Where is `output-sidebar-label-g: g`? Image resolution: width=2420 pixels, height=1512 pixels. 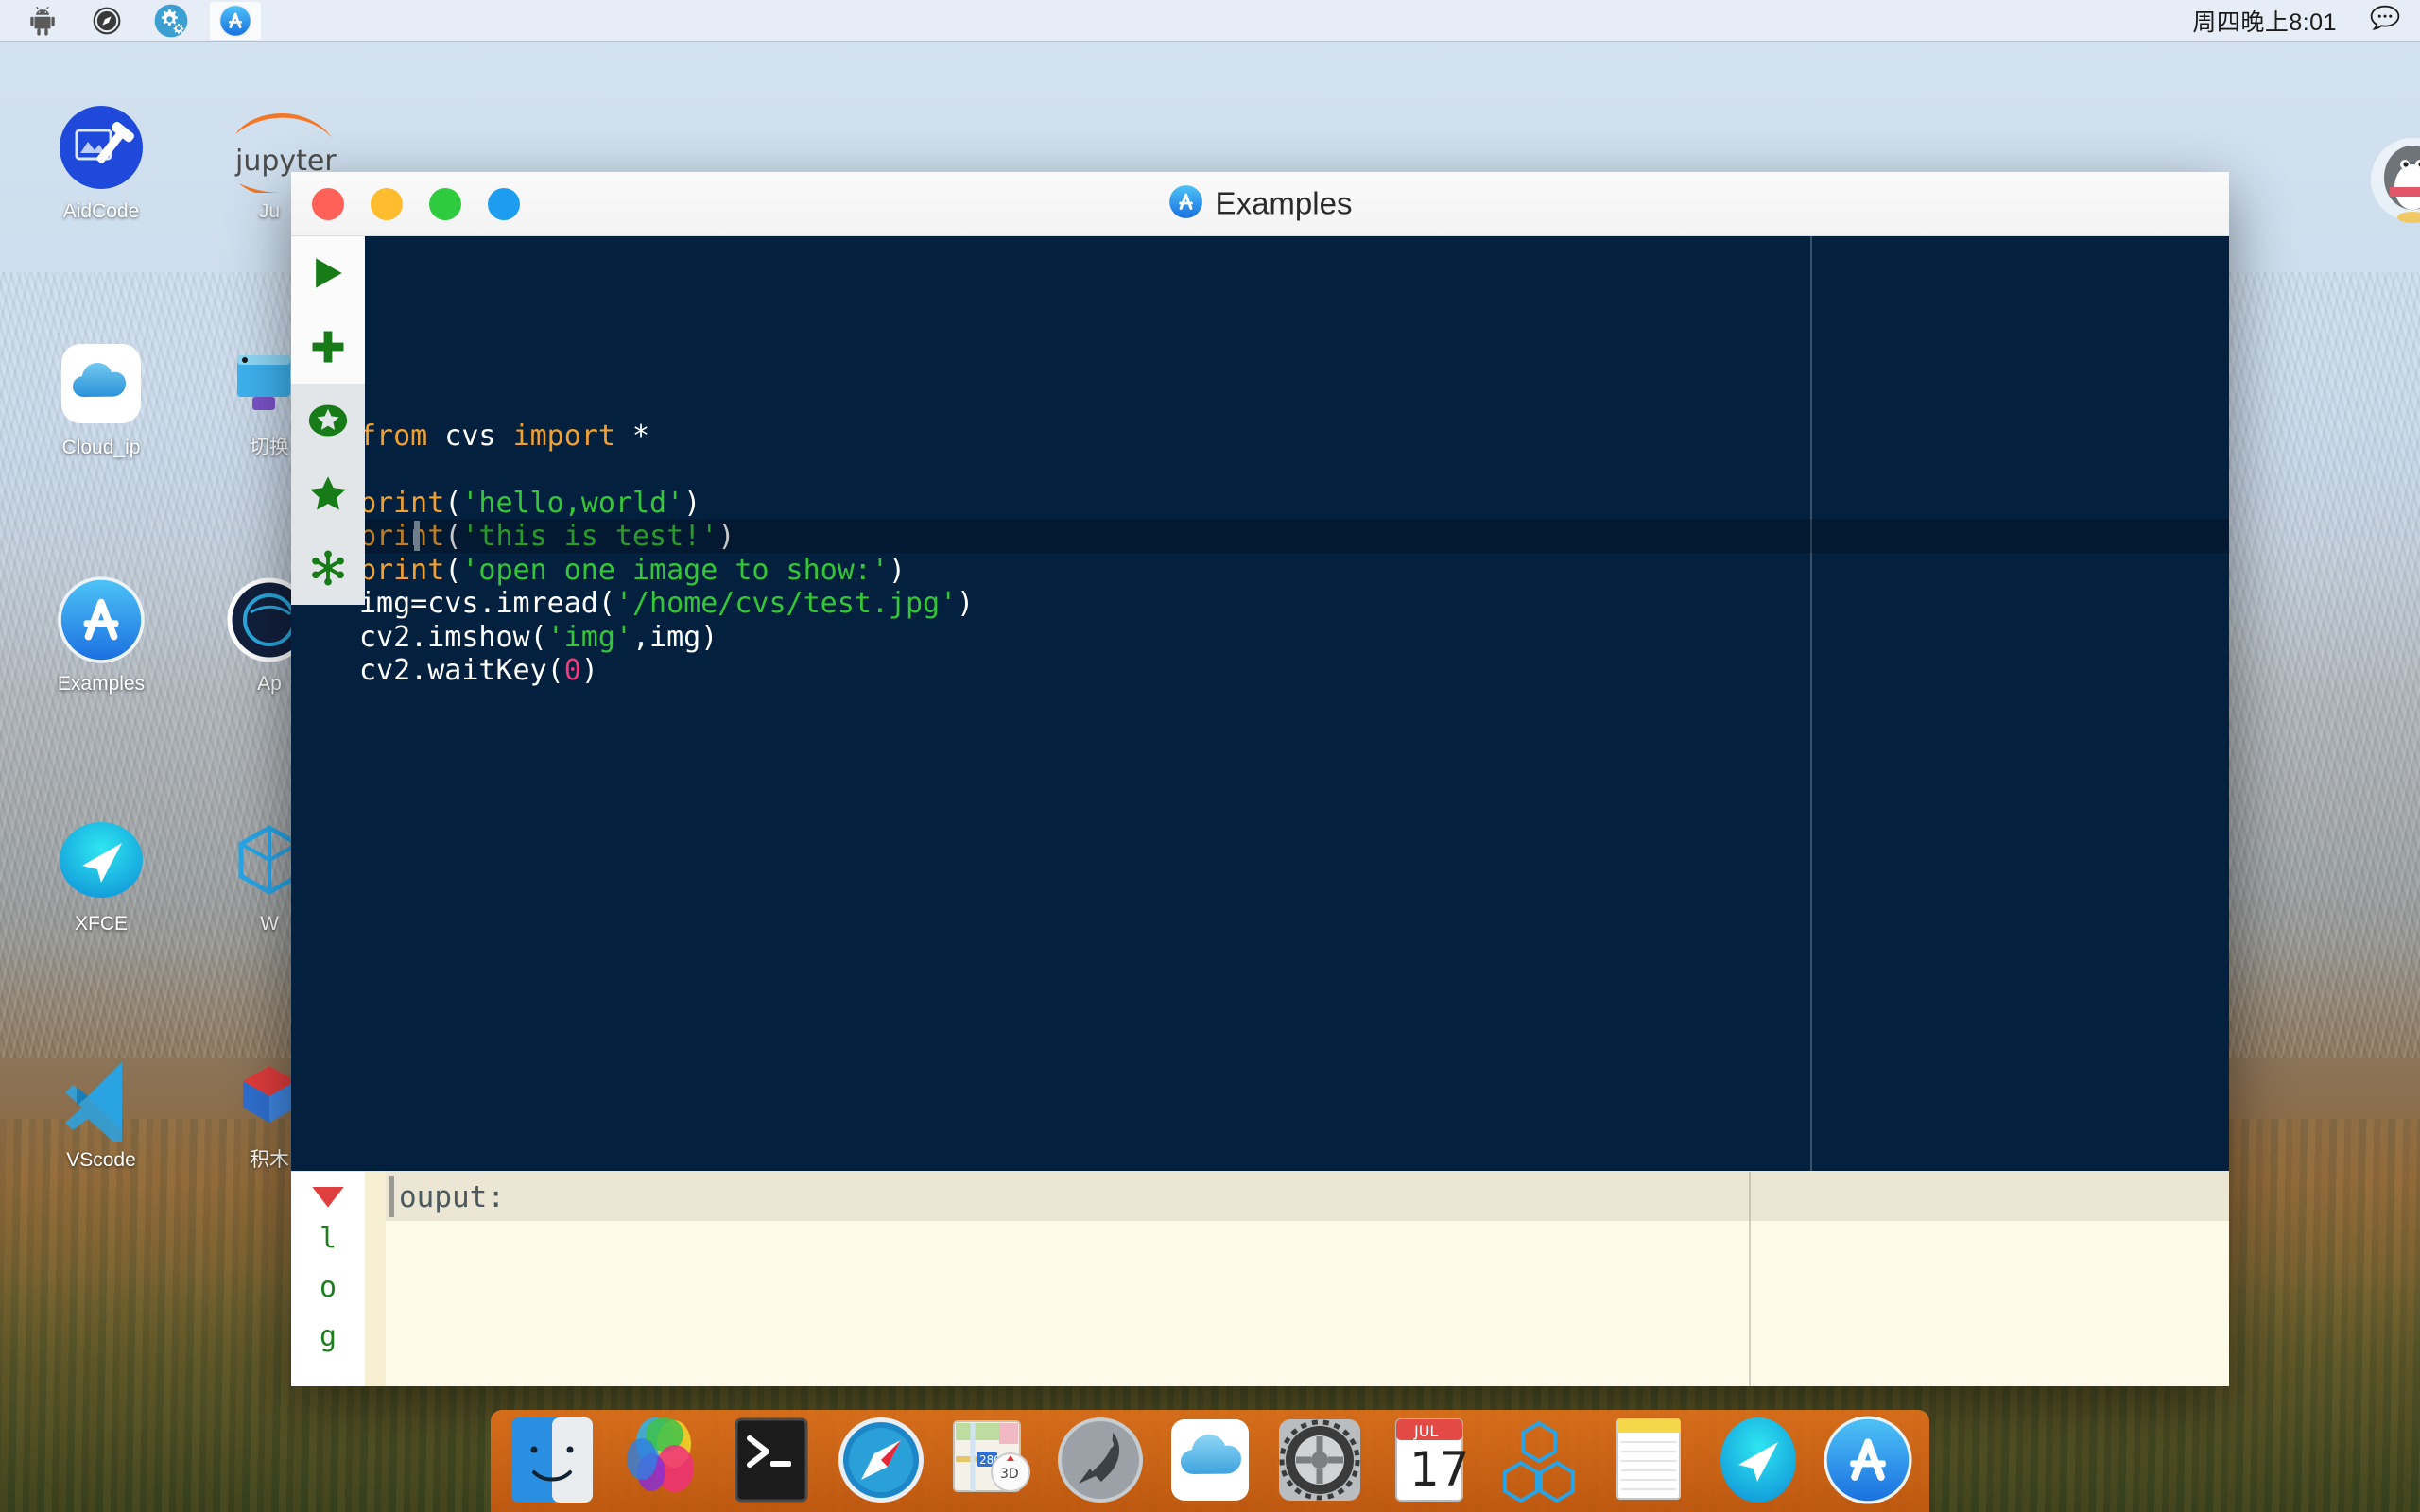 output-sidebar-label-g: g is located at coordinates (328, 1336).